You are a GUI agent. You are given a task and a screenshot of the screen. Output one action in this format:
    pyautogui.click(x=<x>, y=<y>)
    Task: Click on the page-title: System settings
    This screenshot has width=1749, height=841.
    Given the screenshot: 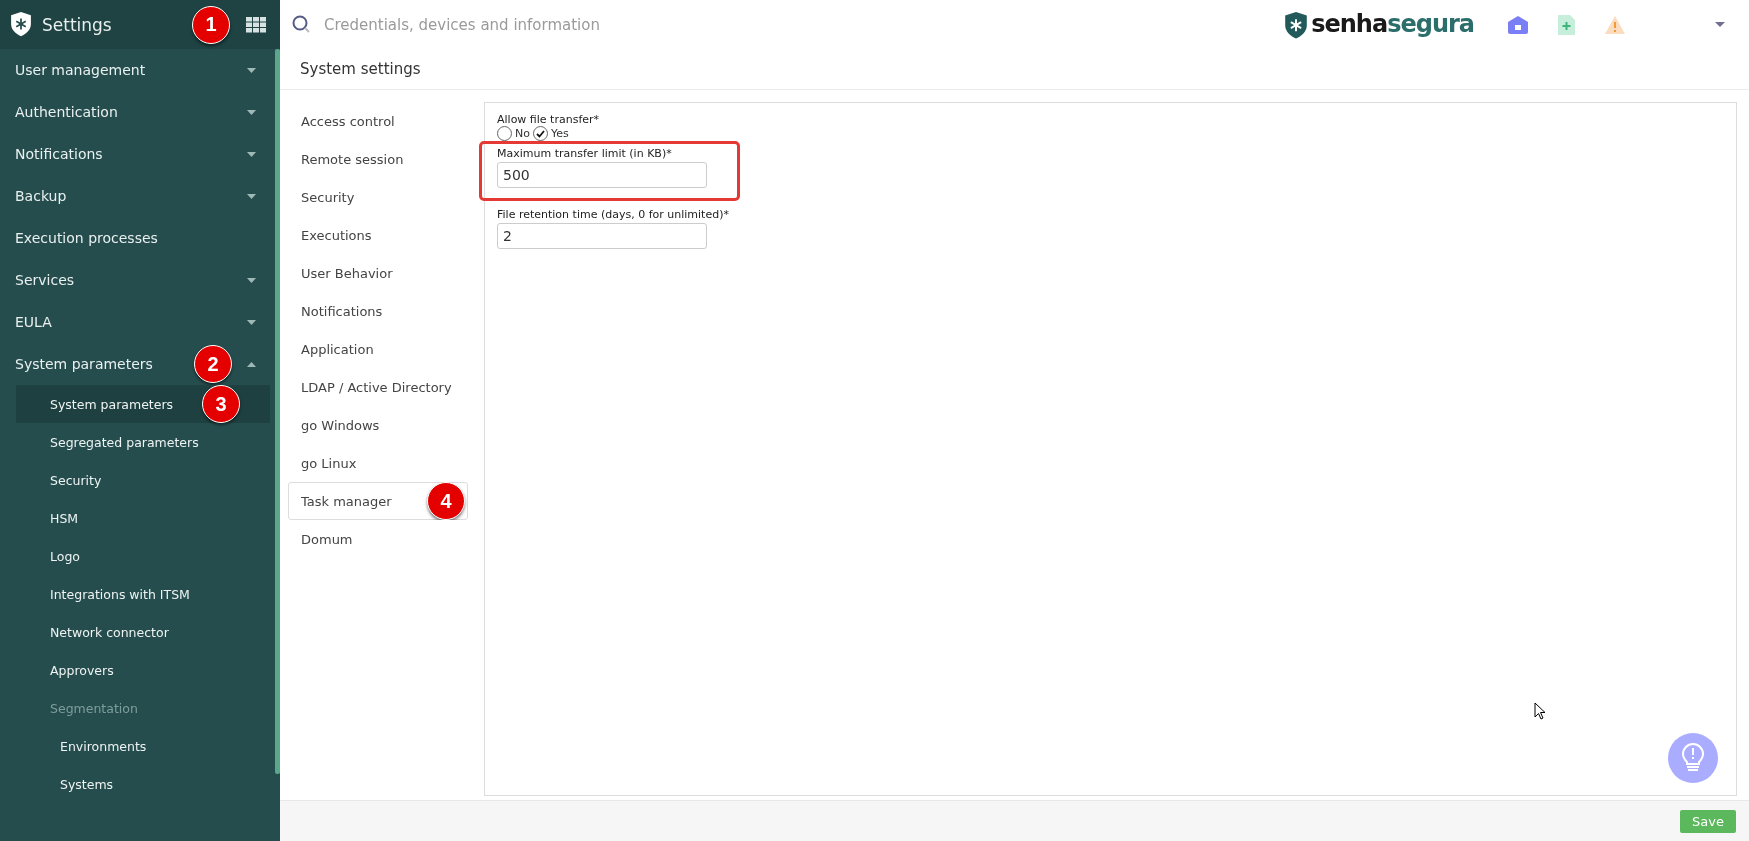 What is the action you would take?
    pyautogui.click(x=360, y=69)
    